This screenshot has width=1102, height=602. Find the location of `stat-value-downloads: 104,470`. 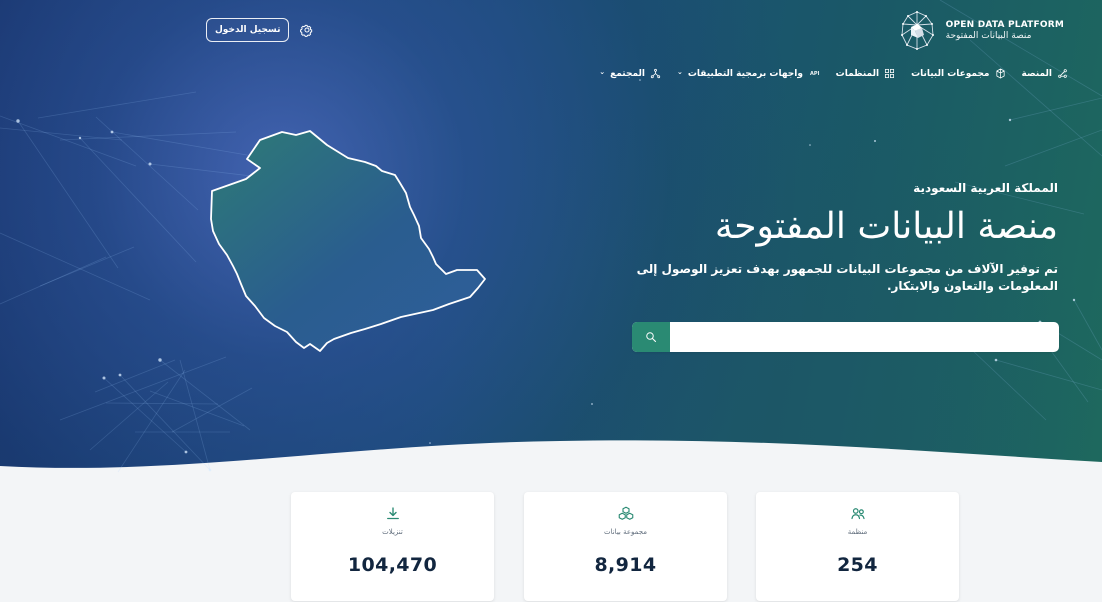

stat-value-downloads: 104,470 is located at coordinates (392, 565).